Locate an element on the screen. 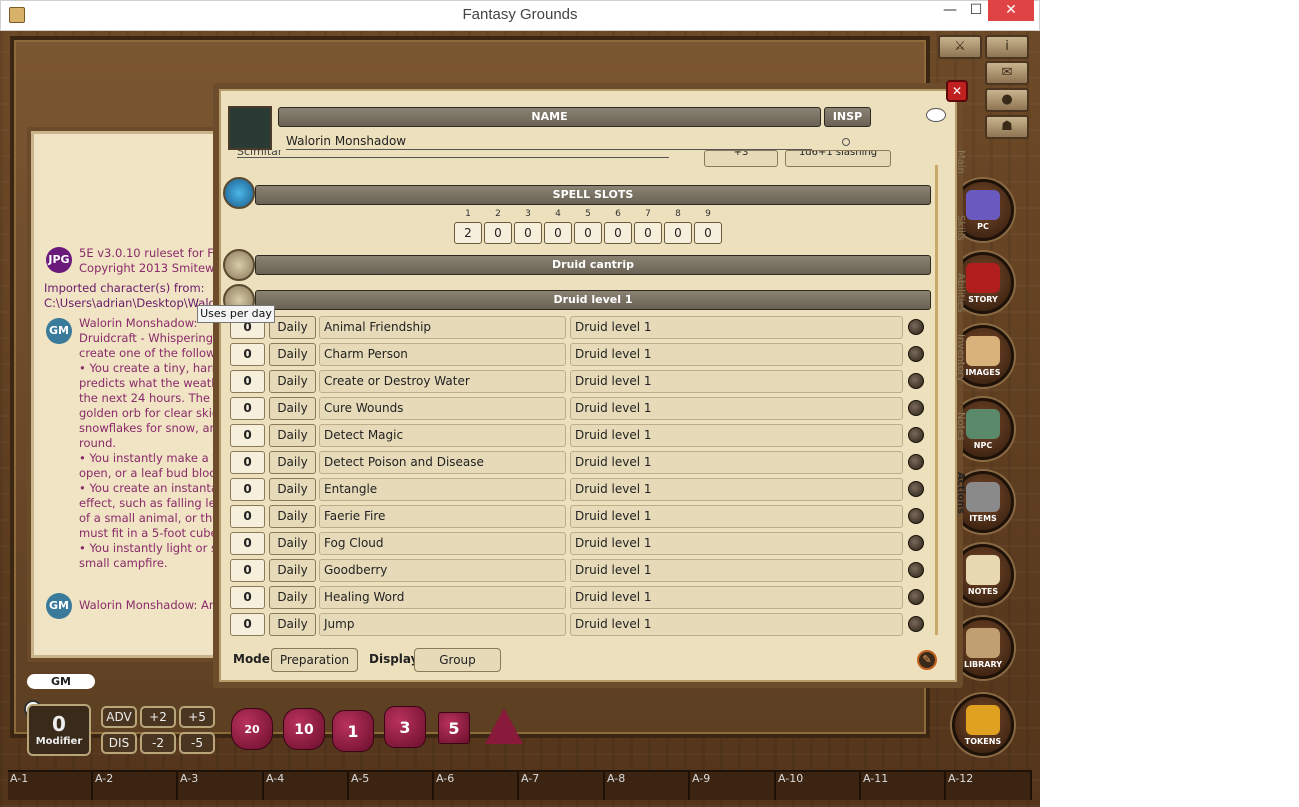  spell-name: Detect Magic is located at coordinates (442, 435).